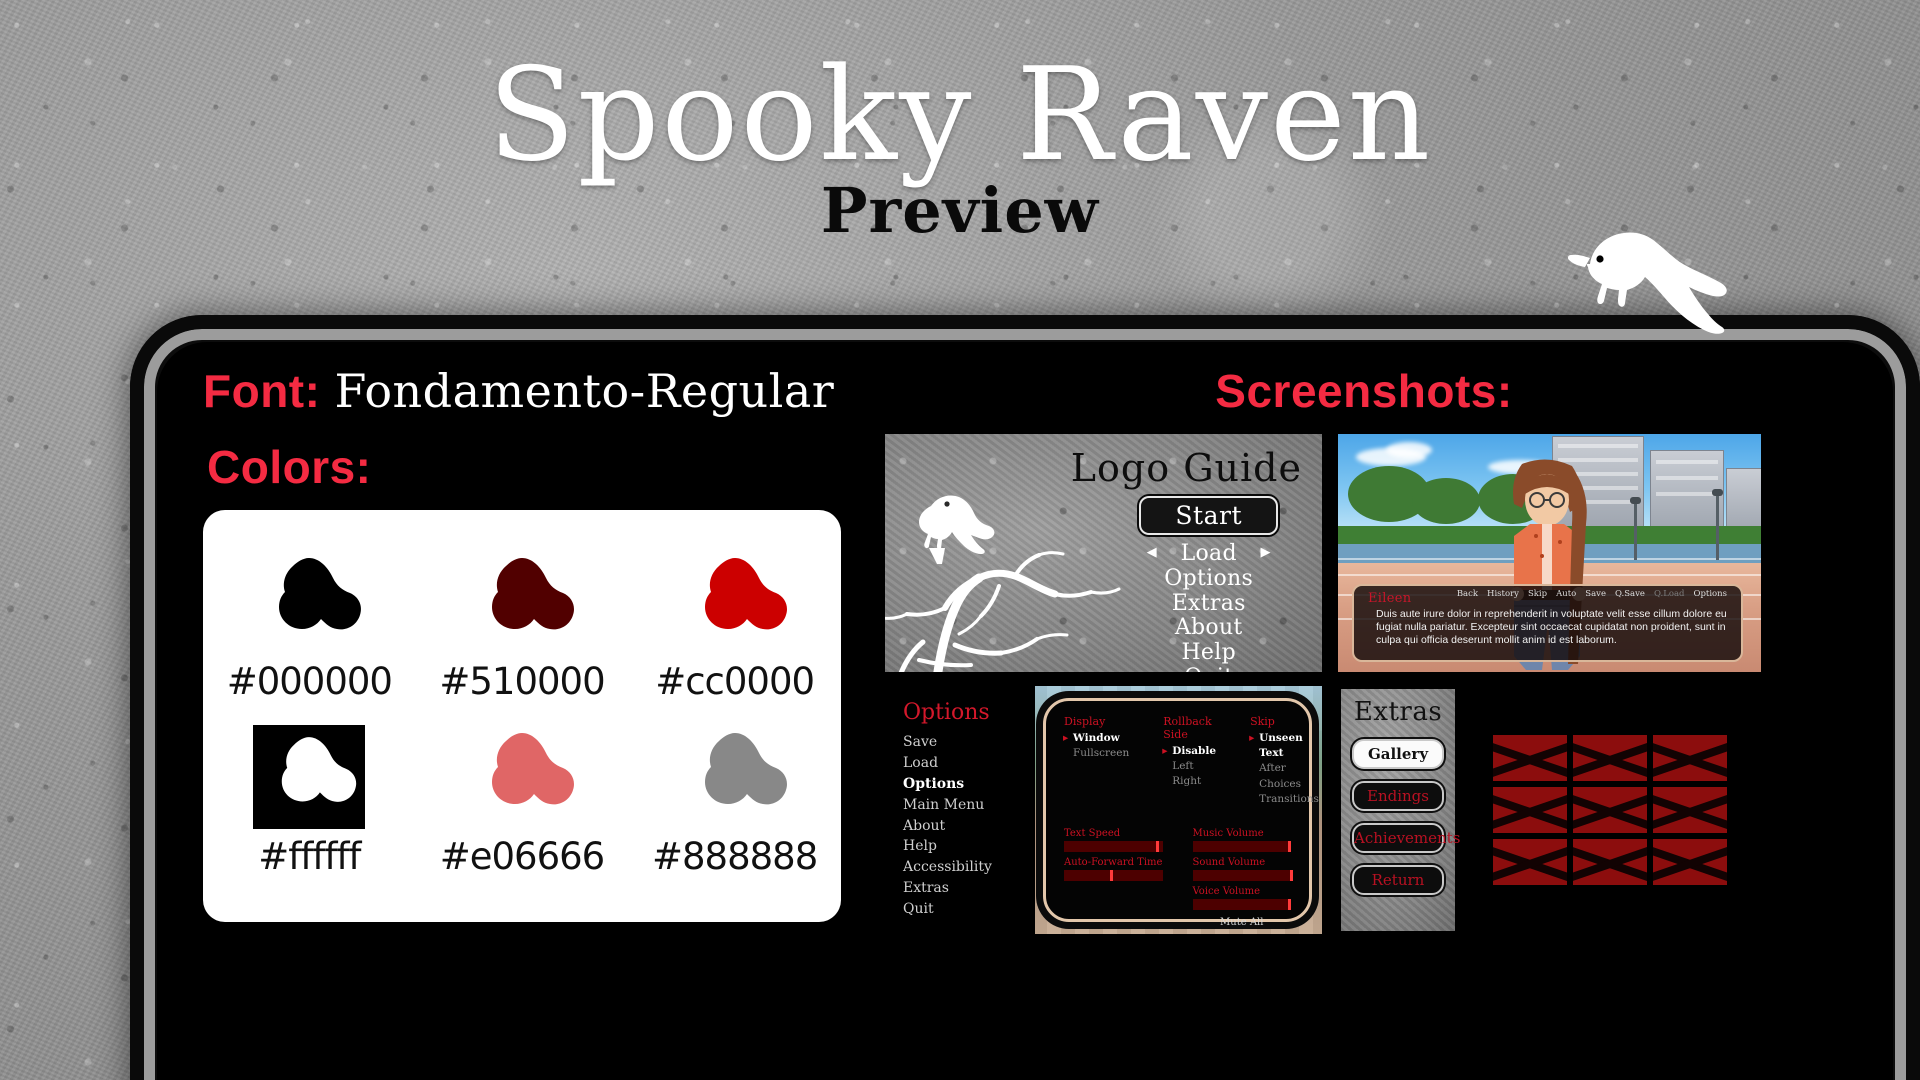 The image size is (1920, 1080). What do you see at coordinates (1242, 922) in the screenshot?
I see `mute-all-button: Mute All` at bounding box center [1242, 922].